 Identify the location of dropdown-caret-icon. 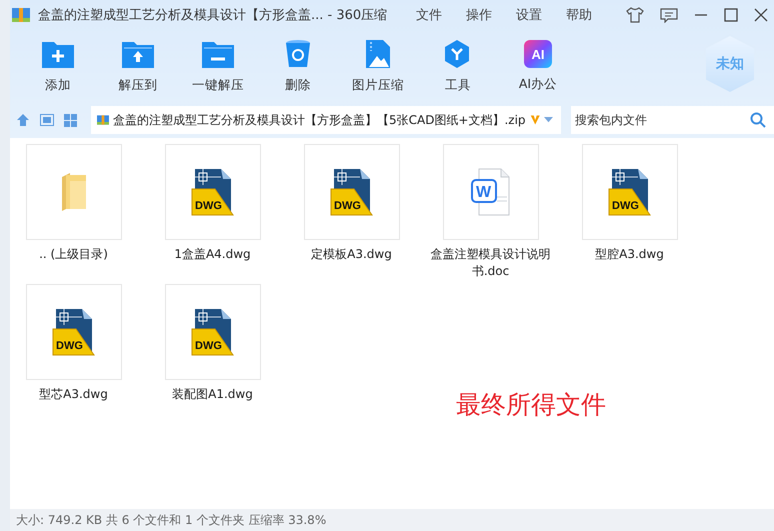
(548, 120).